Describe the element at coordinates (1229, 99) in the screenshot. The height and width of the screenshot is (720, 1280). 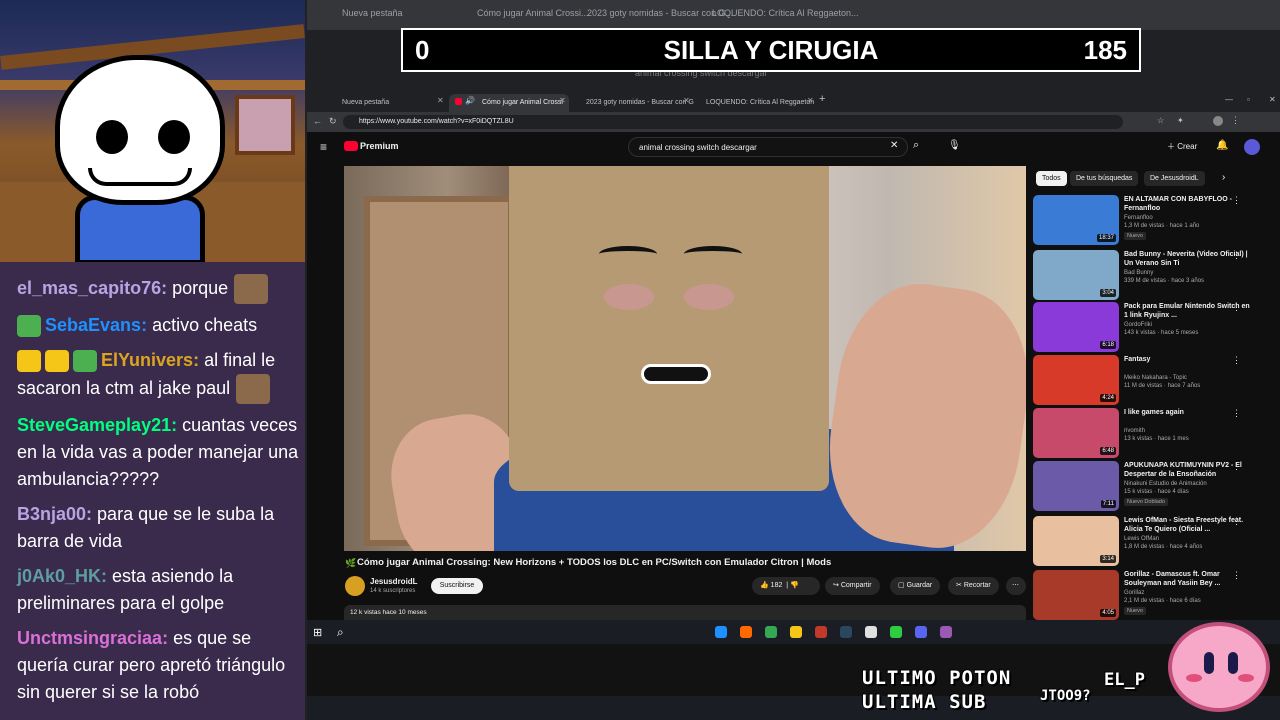
I see `minimize-icon: —` at that location.